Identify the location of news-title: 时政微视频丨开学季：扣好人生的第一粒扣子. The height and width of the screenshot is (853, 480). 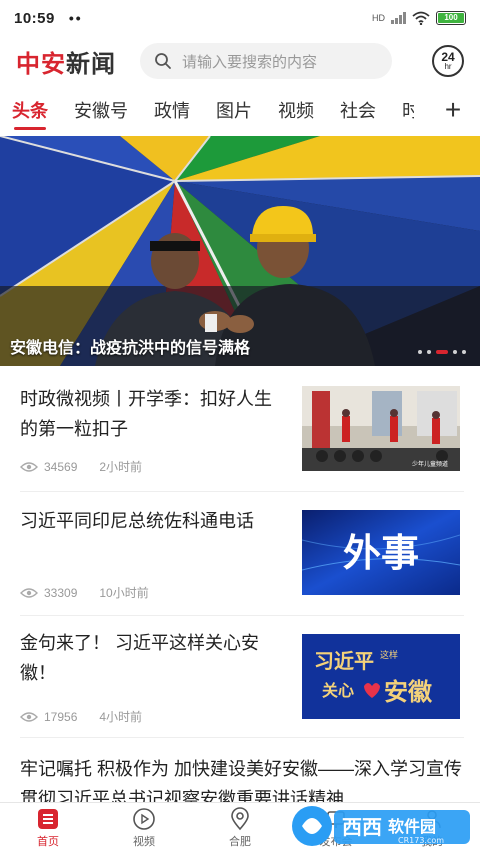
(146, 414).